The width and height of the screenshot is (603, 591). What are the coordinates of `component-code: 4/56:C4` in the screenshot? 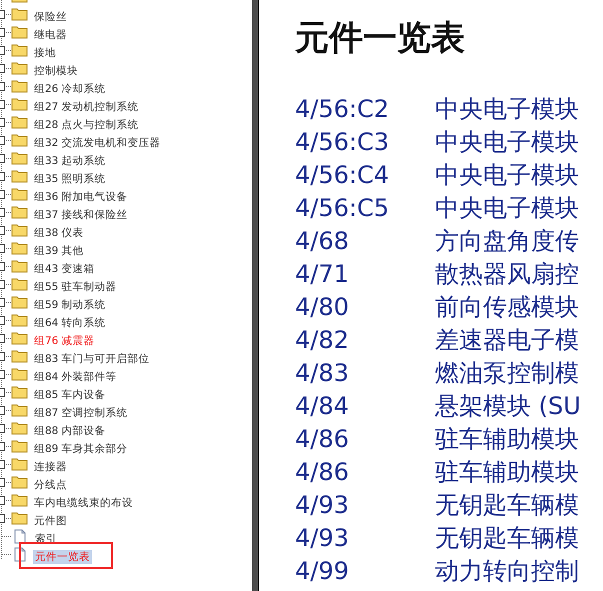 It's located at (342, 174).